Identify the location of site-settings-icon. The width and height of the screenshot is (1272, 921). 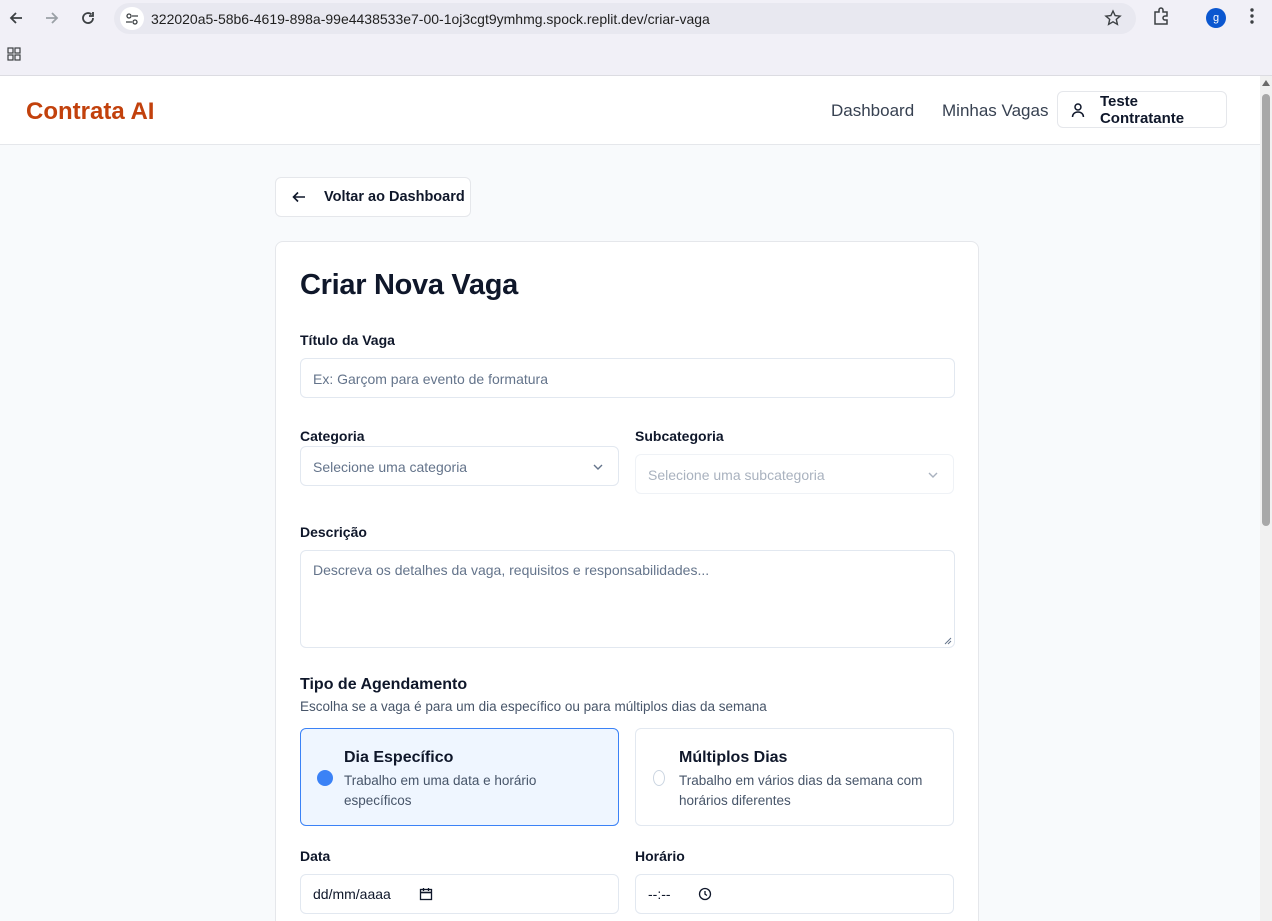
(132, 18).